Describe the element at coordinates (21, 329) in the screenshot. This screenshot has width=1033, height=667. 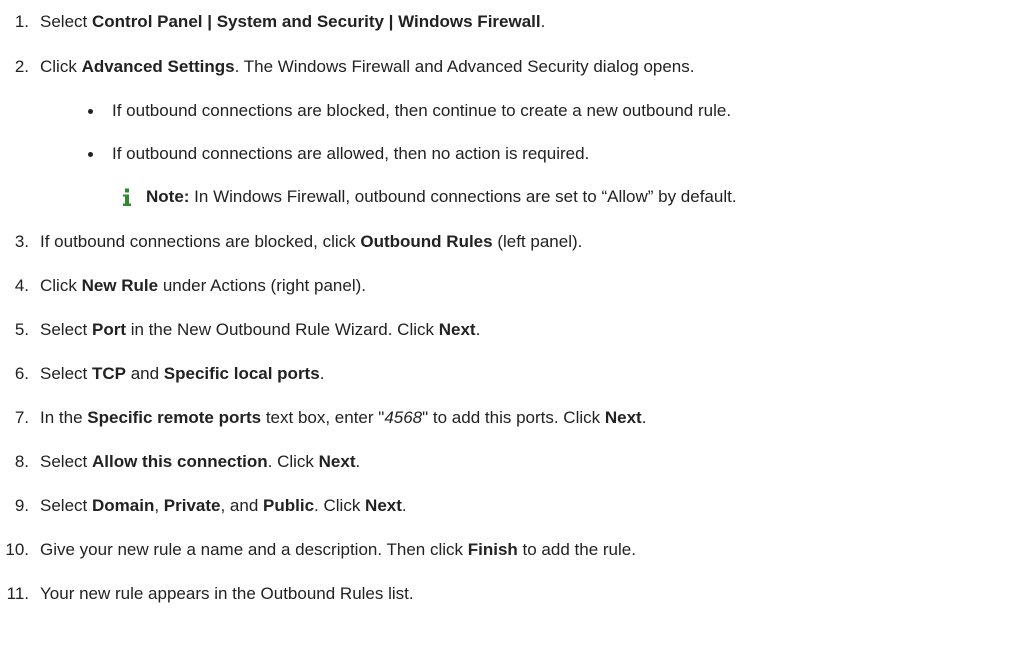
I see `step-number: 5.` at that location.